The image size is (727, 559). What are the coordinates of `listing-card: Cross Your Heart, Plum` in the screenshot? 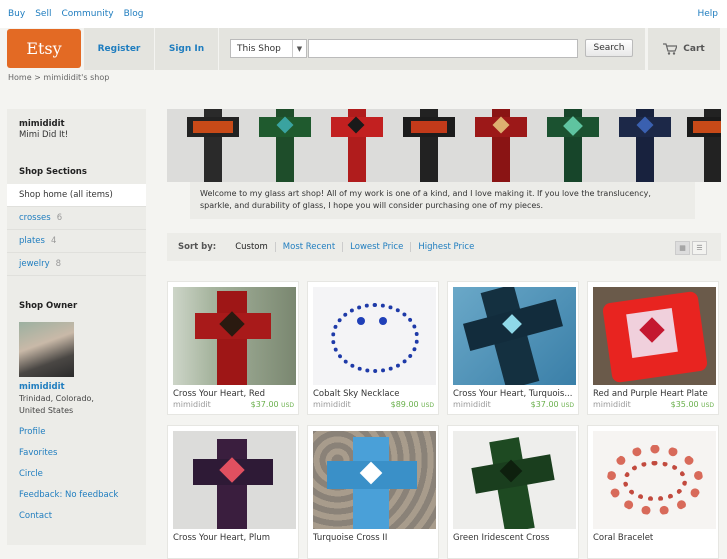 It's located at (233, 492).